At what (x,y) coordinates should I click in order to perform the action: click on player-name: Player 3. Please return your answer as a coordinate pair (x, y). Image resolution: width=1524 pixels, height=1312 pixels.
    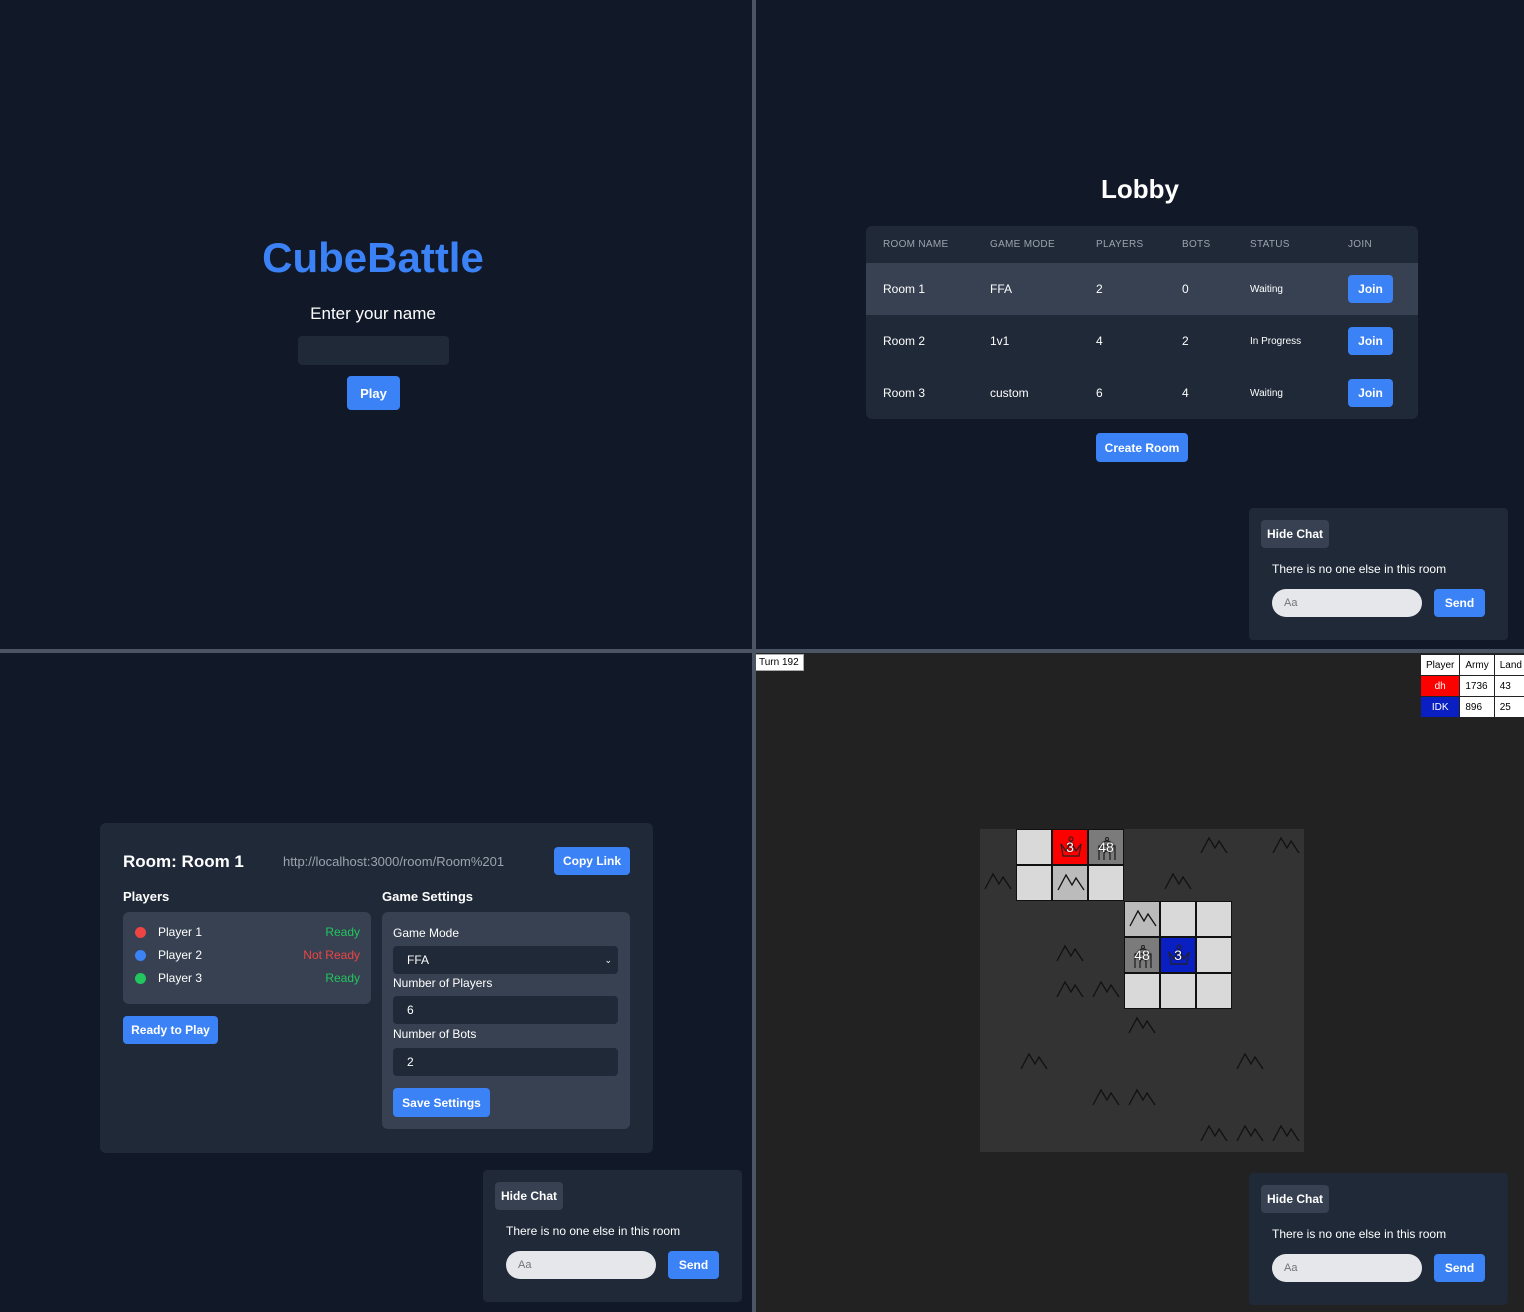
    Looking at the image, I should click on (180, 978).